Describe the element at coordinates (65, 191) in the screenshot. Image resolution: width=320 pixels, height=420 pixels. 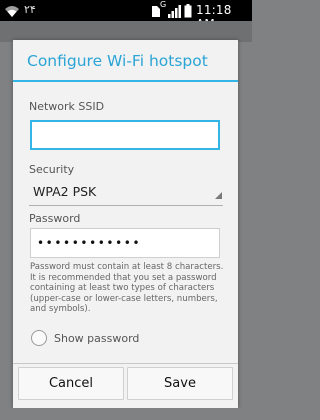
I see `security-value: WPA2 PSK` at that location.